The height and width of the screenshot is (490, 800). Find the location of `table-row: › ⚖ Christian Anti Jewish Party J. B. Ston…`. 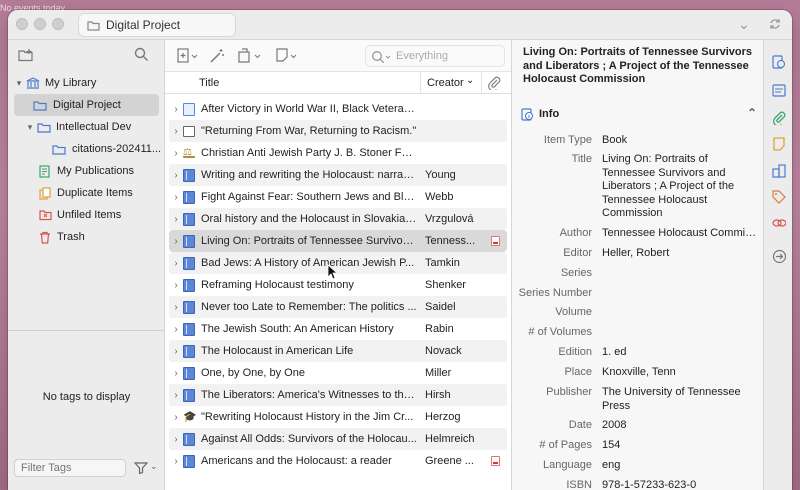

table-row: › ⚖ Christian Anti Jewish Party J. B. Ston… is located at coordinates (338, 153).